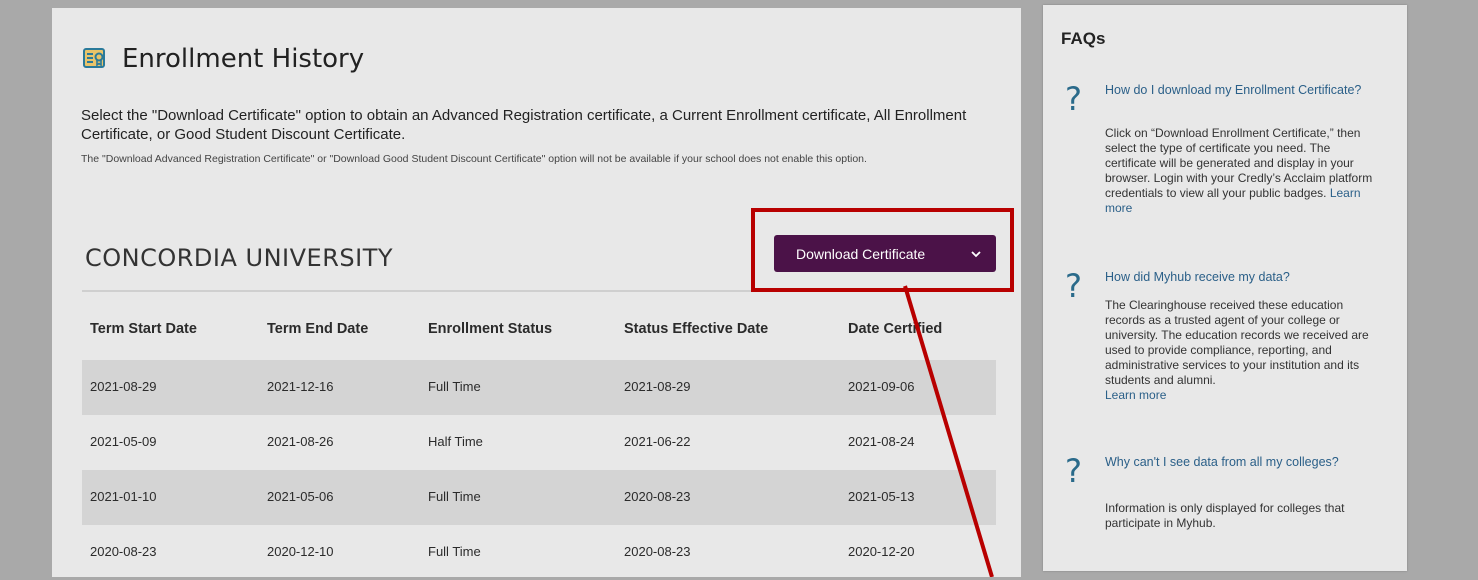 This screenshot has height=580, width=1478. Describe the element at coordinates (300, 441) in the screenshot. I see `cell-term-end: 2021-08-26` at that location.